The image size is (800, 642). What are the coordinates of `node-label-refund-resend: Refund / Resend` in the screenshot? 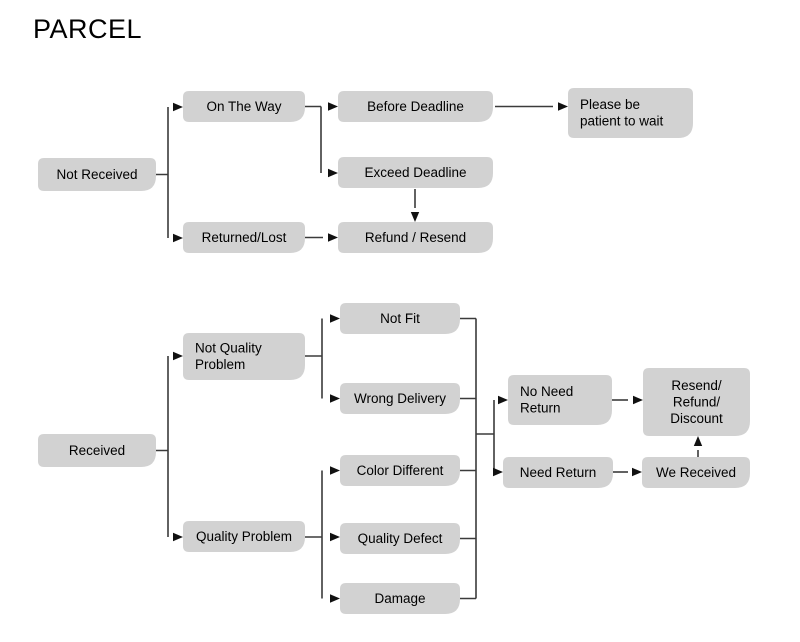 It's located at (415, 237).